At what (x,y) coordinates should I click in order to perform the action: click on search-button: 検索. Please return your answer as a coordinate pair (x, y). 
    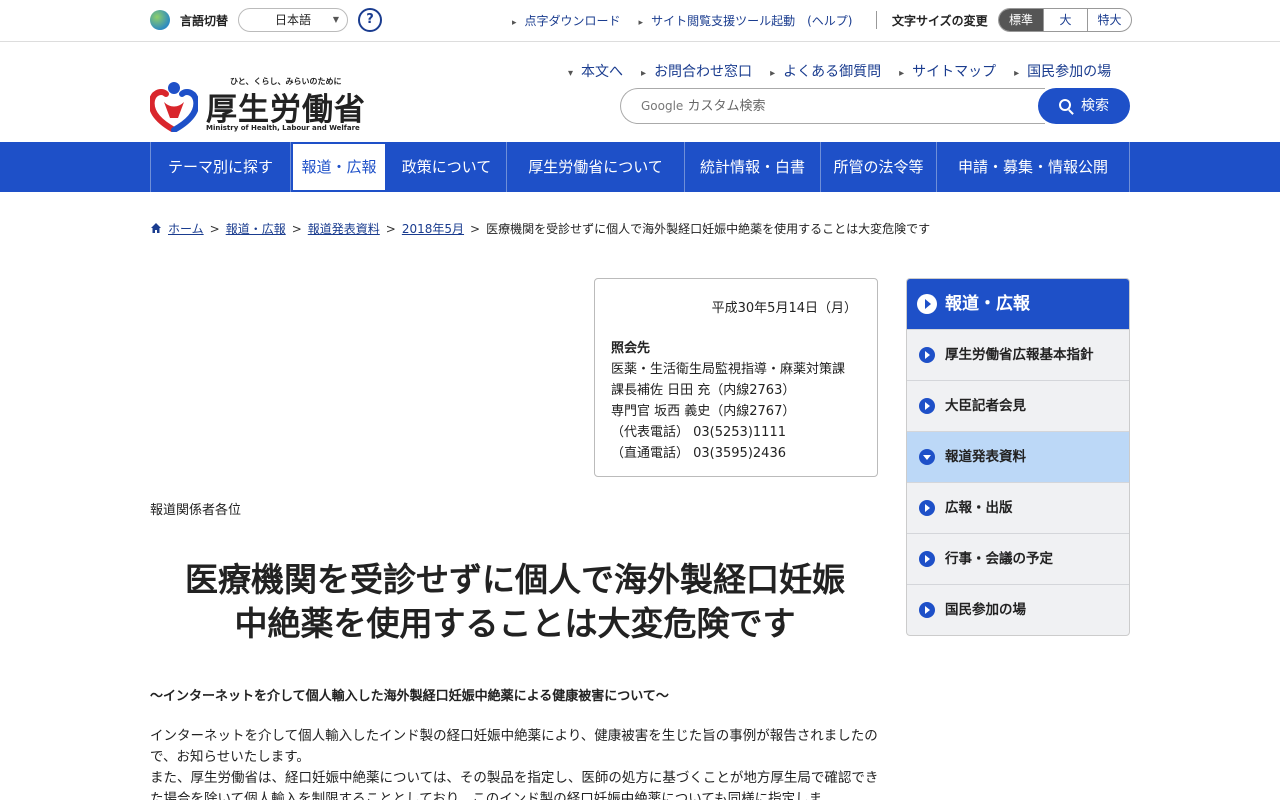
    Looking at the image, I should click on (1084, 106).